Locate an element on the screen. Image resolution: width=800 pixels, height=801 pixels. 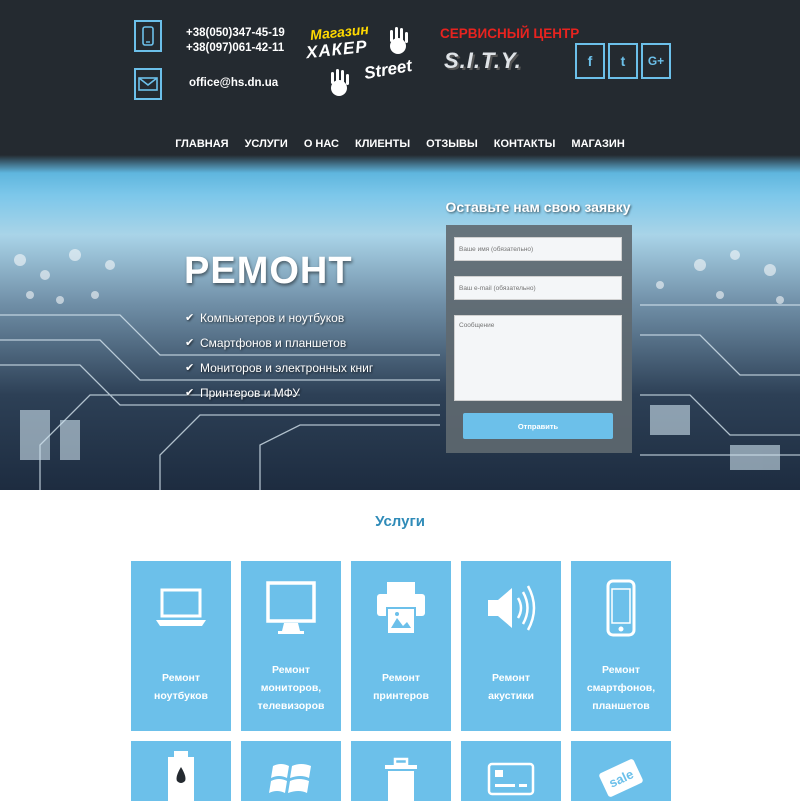
windows-icon is located at coordinates (291, 778).